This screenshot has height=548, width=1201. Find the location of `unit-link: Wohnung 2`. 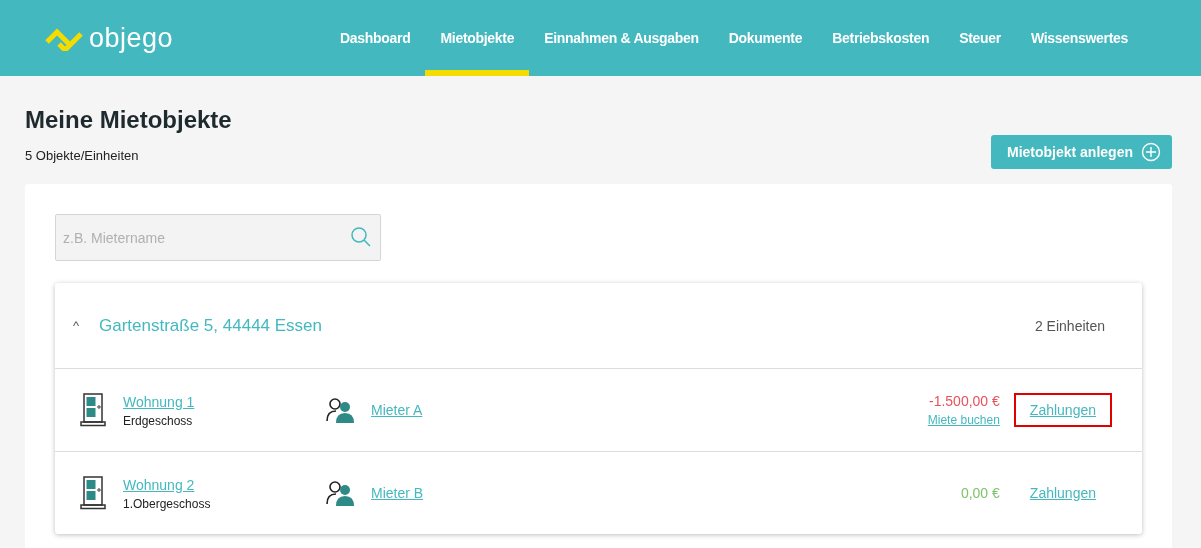

unit-link: Wohnung 2 is located at coordinates (159, 484).